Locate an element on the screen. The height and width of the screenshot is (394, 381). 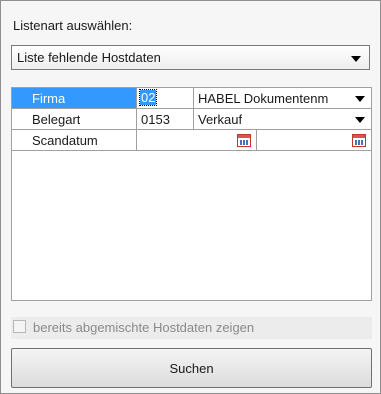
belegart-dropdown: Verkauf is located at coordinates (282, 119).